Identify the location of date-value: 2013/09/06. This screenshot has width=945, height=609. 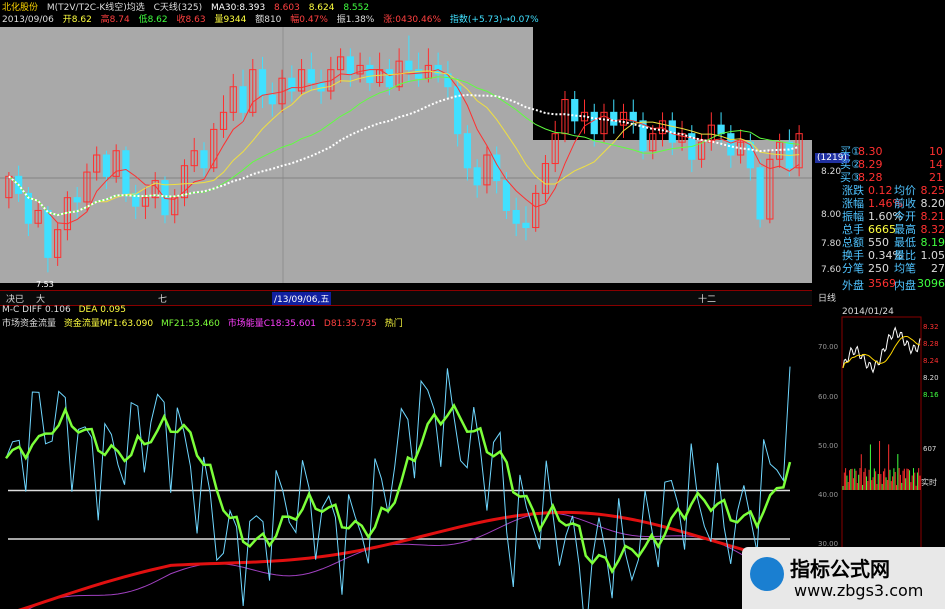
(28, 20).